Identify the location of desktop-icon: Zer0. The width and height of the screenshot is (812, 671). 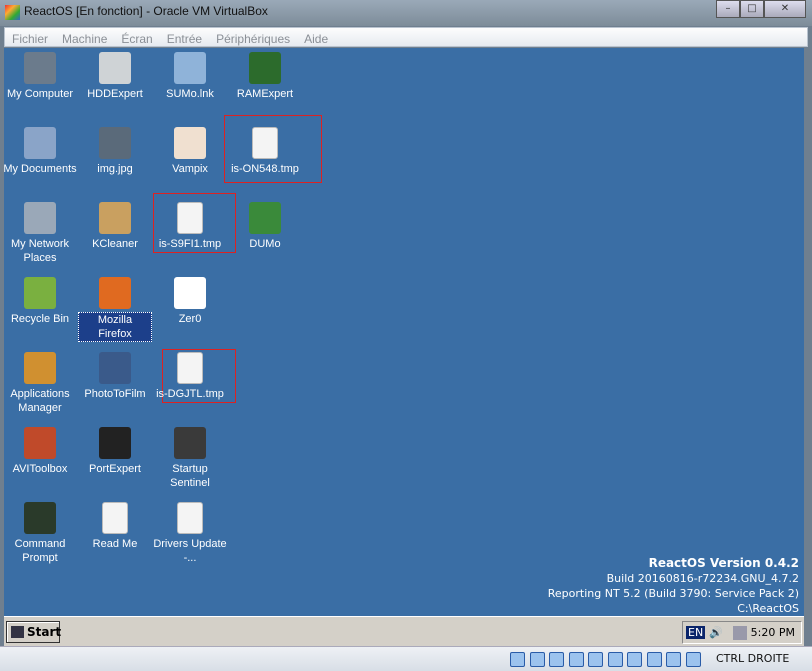
(190, 301).